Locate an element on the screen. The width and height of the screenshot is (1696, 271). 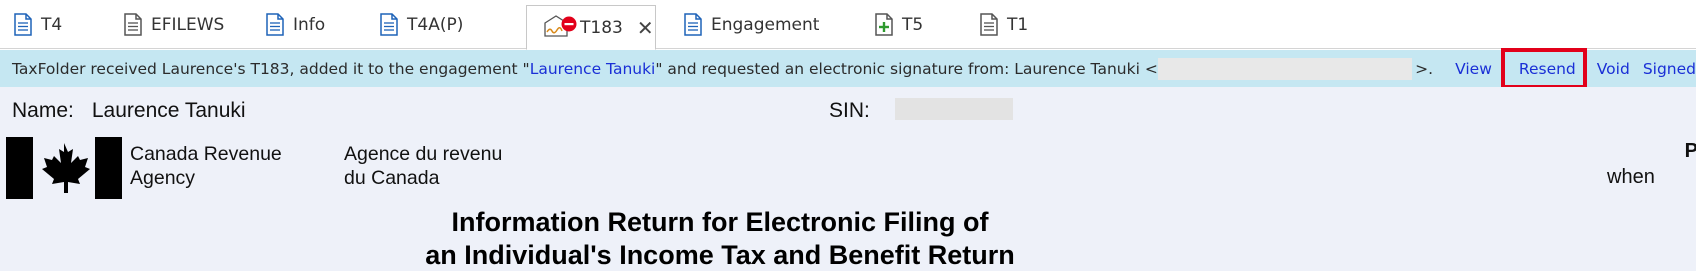
void-link: Void is located at coordinates (1613, 69).